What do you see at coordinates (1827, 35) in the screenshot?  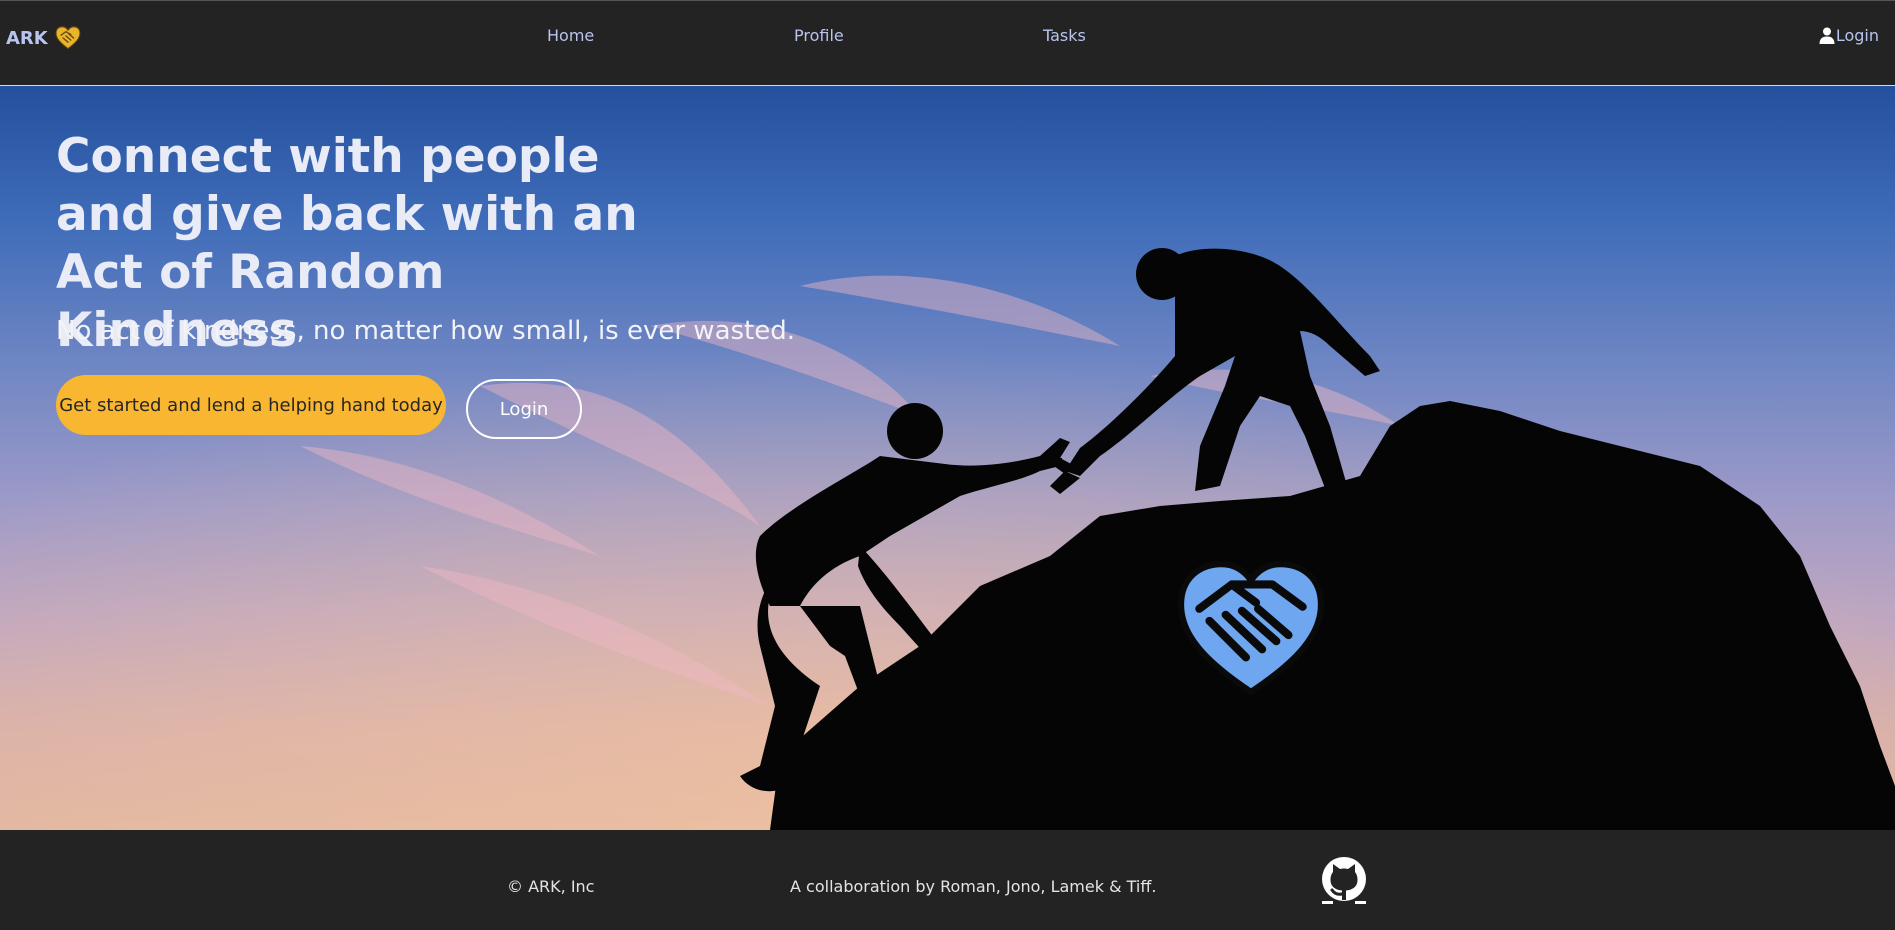 I see `user-icon` at bounding box center [1827, 35].